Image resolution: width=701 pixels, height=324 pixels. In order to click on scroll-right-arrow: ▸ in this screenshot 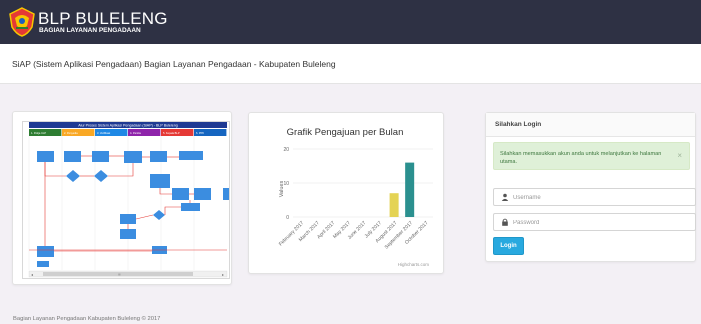, I will do `click(223, 274)`.